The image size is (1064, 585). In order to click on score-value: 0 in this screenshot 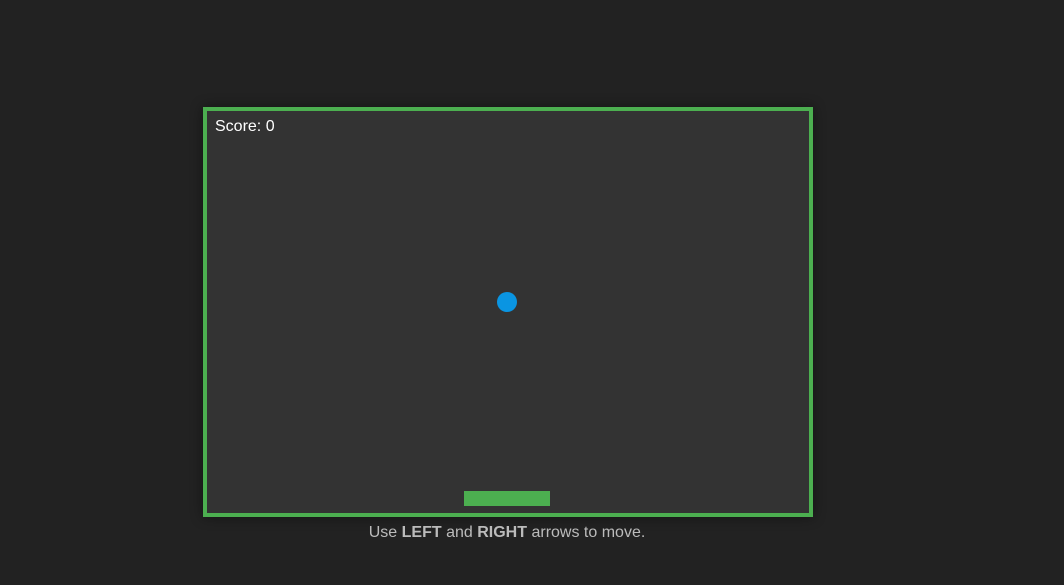, I will do `click(270, 126)`.